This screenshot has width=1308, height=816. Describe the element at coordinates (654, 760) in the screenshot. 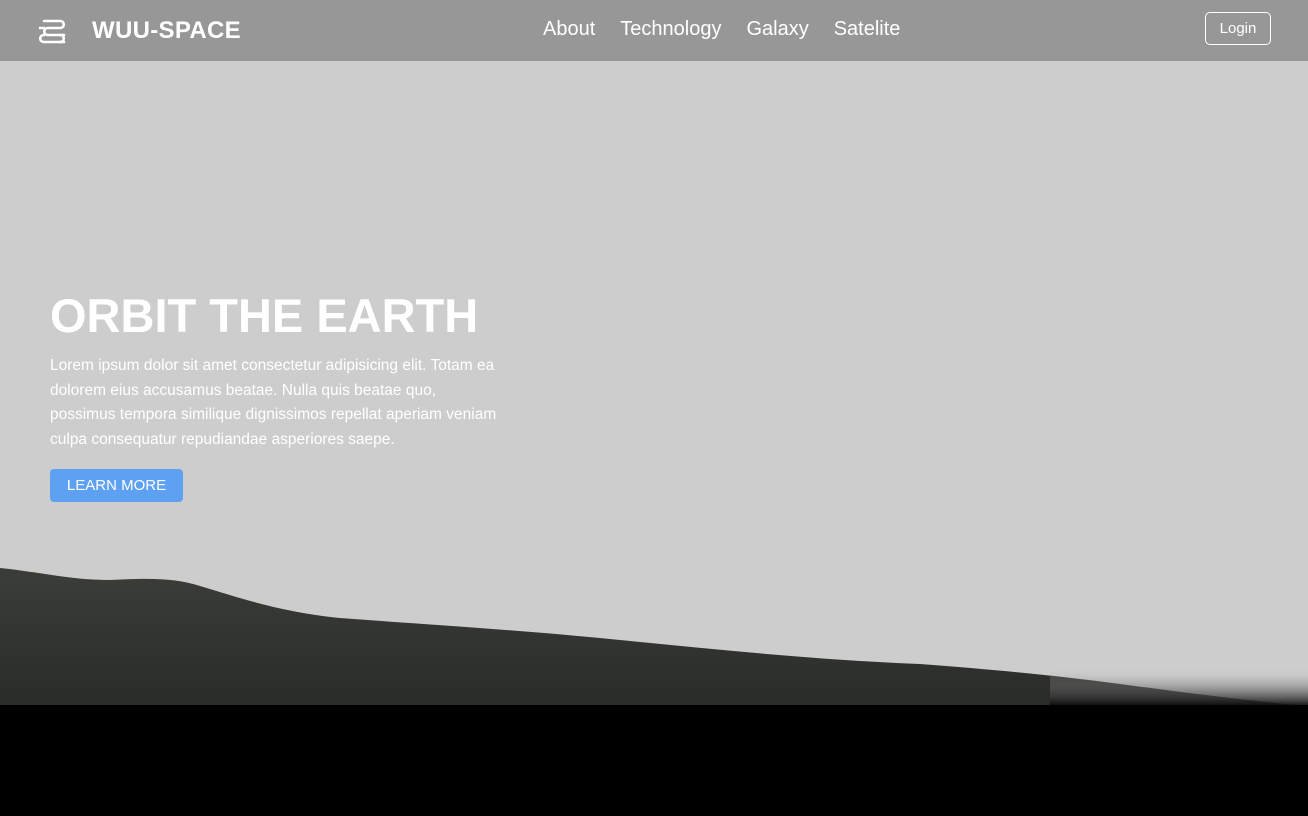

I see `ground-shadow` at that location.